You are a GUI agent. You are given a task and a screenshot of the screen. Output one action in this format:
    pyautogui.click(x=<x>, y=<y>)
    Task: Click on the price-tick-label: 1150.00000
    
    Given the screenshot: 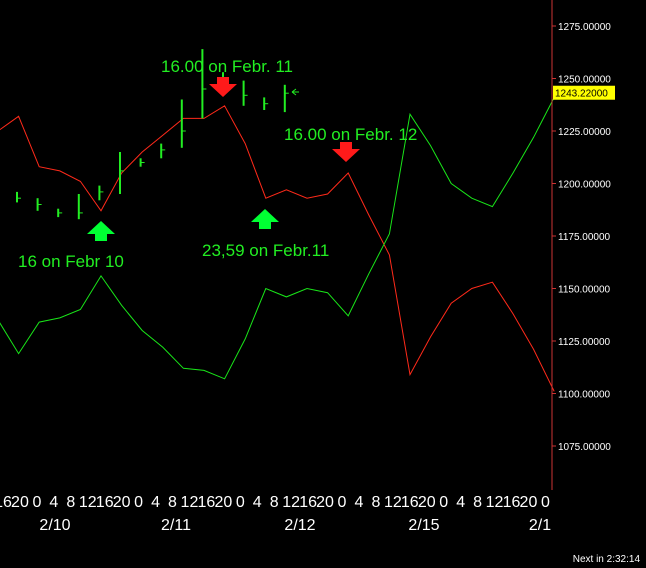 What is the action you would take?
    pyautogui.click(x=584, y=290)
    